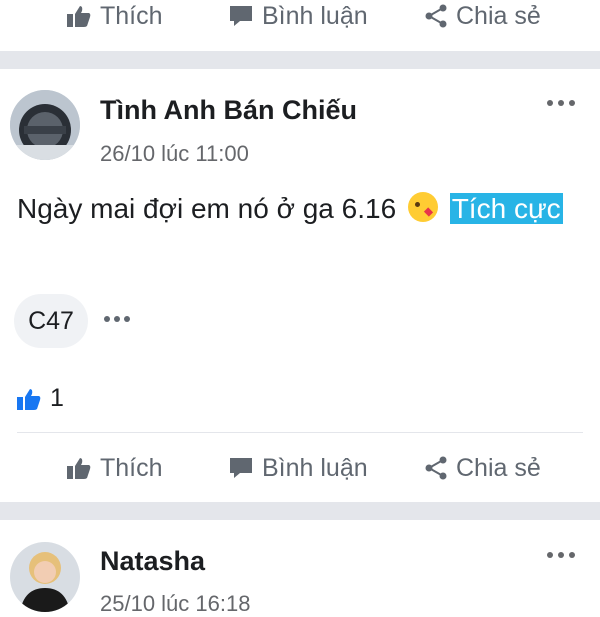  Describe the element at coordinates (117, 319) in the screenshot. I see `chip-more-icon` at that location.